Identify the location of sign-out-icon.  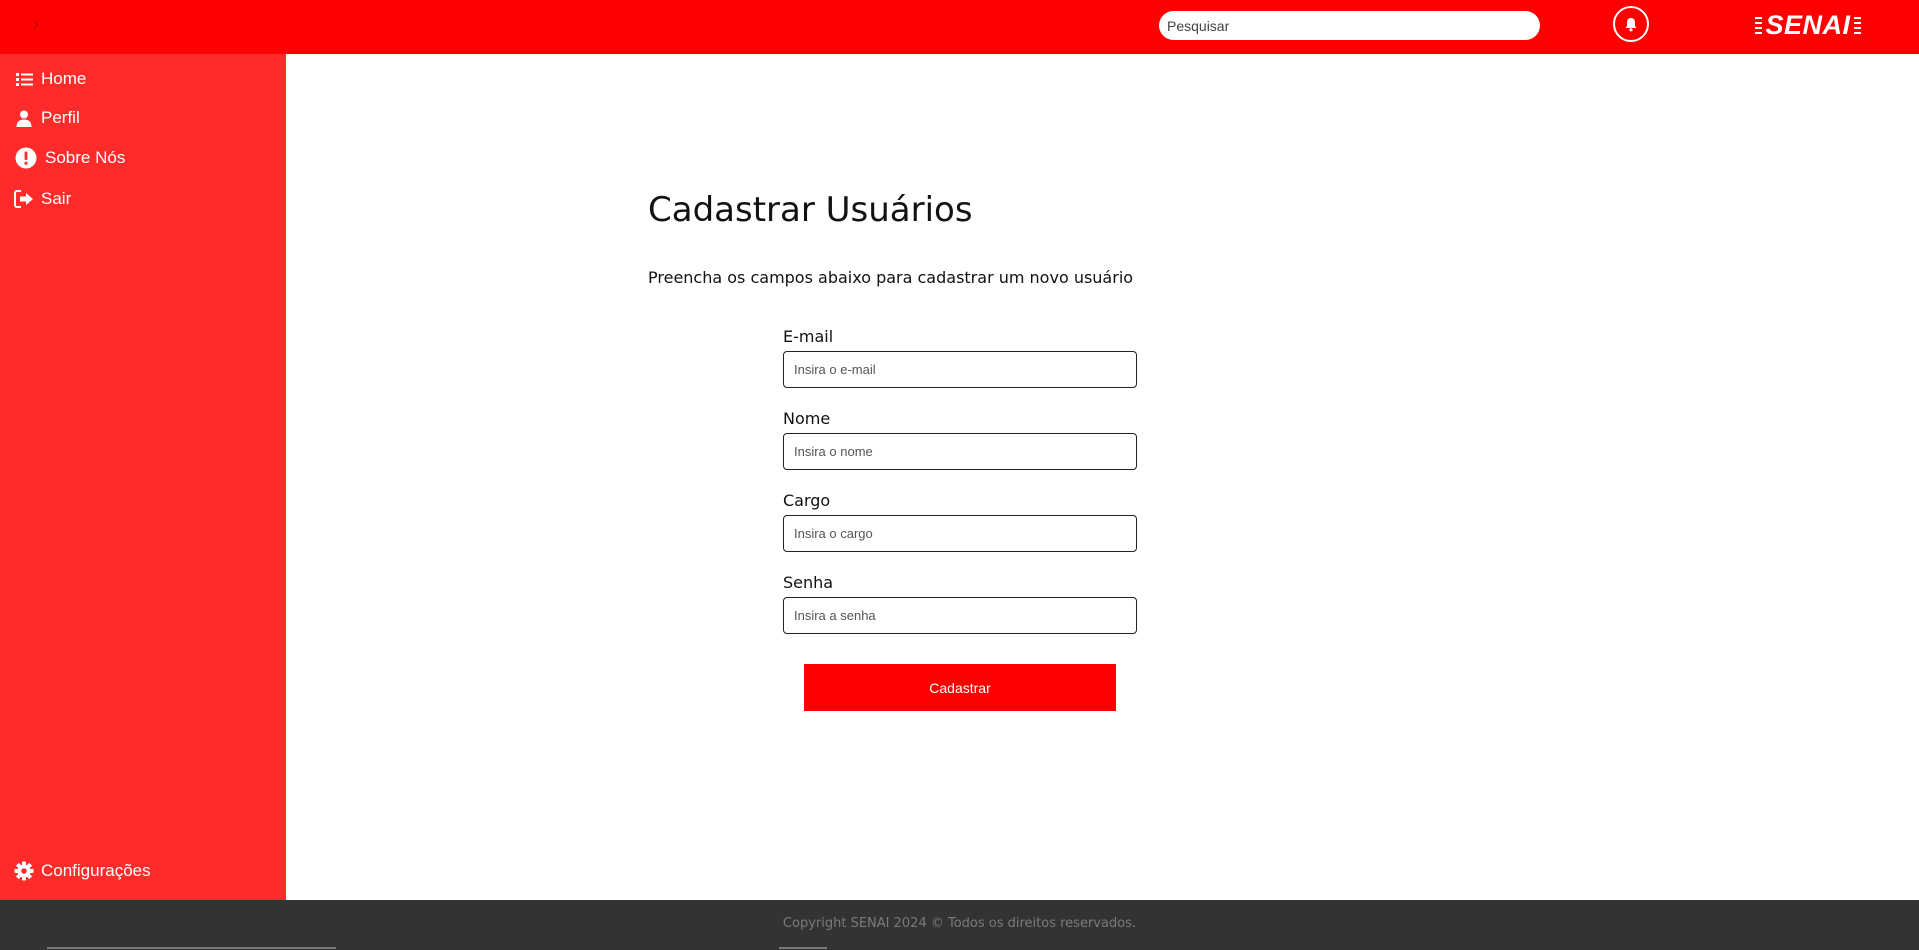
(24, 199).